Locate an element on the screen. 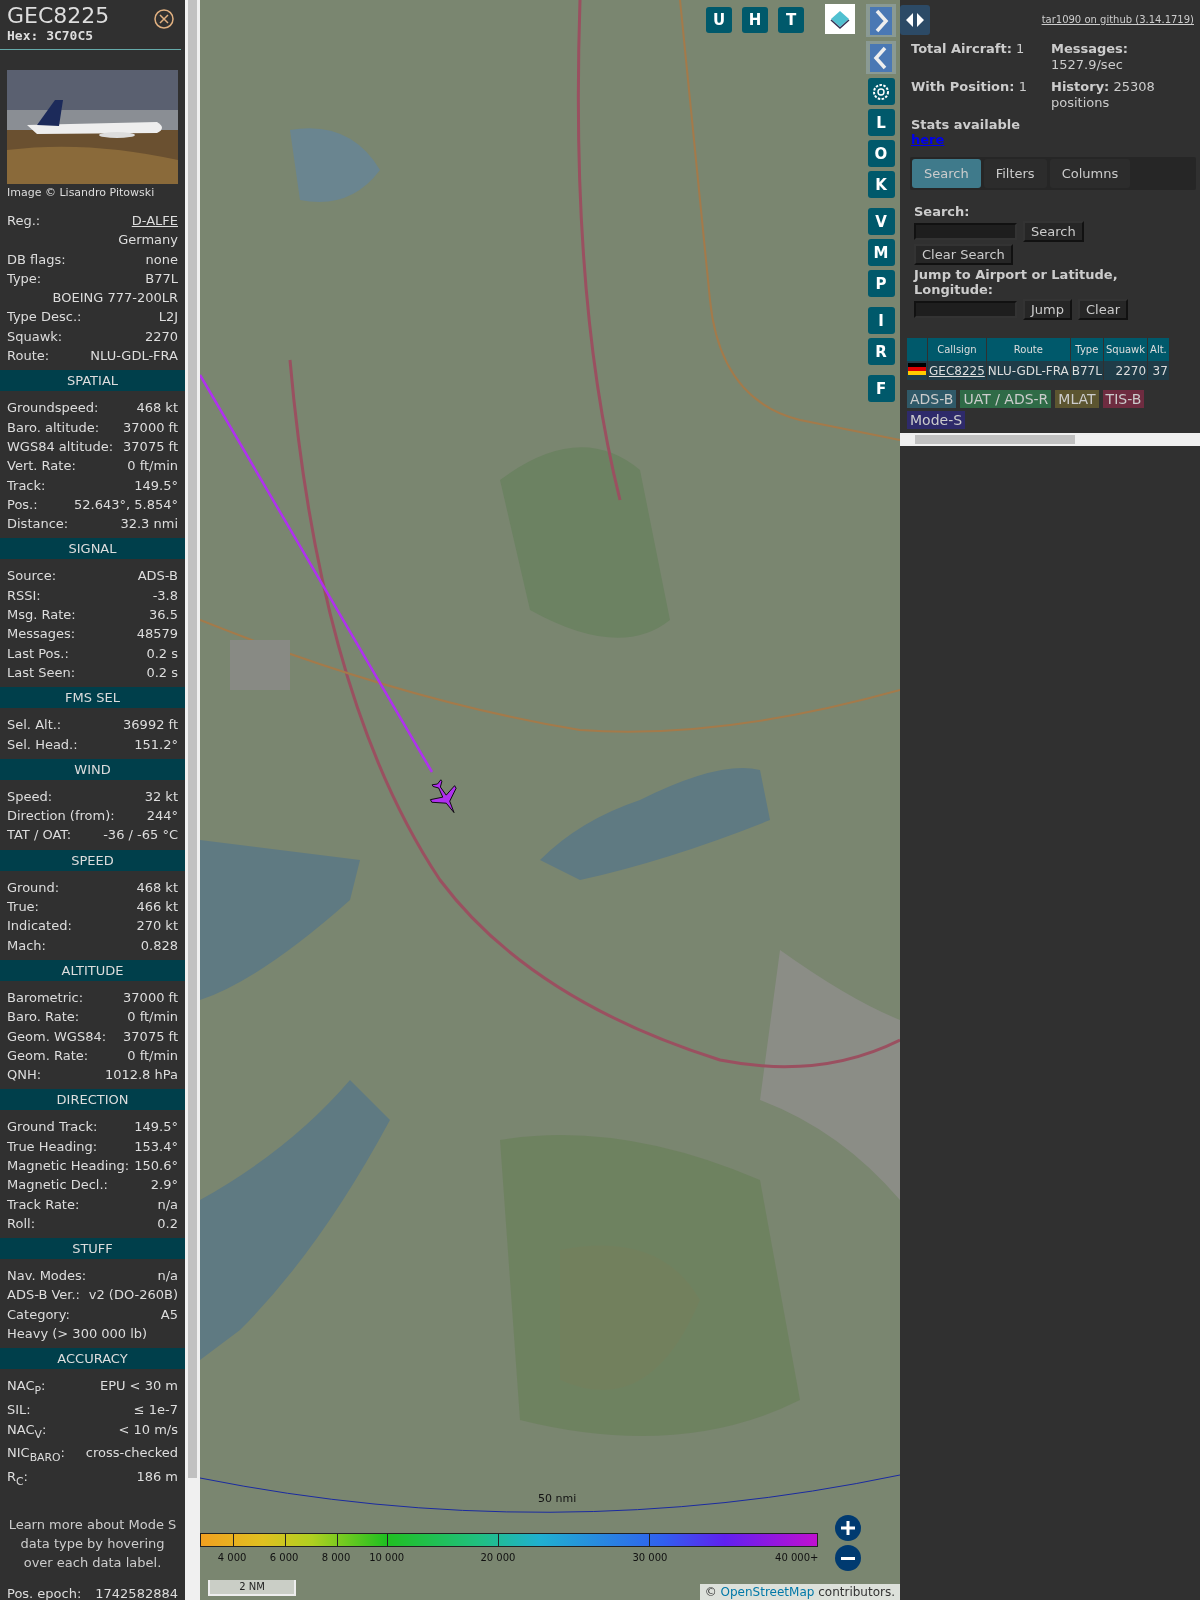  field-label: Source: is located at coordinates (32, 576).